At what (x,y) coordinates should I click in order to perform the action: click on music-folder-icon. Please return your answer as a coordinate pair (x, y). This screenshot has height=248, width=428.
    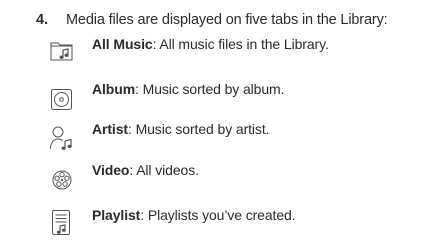
    Looking at the image, I should click on (62, 52).